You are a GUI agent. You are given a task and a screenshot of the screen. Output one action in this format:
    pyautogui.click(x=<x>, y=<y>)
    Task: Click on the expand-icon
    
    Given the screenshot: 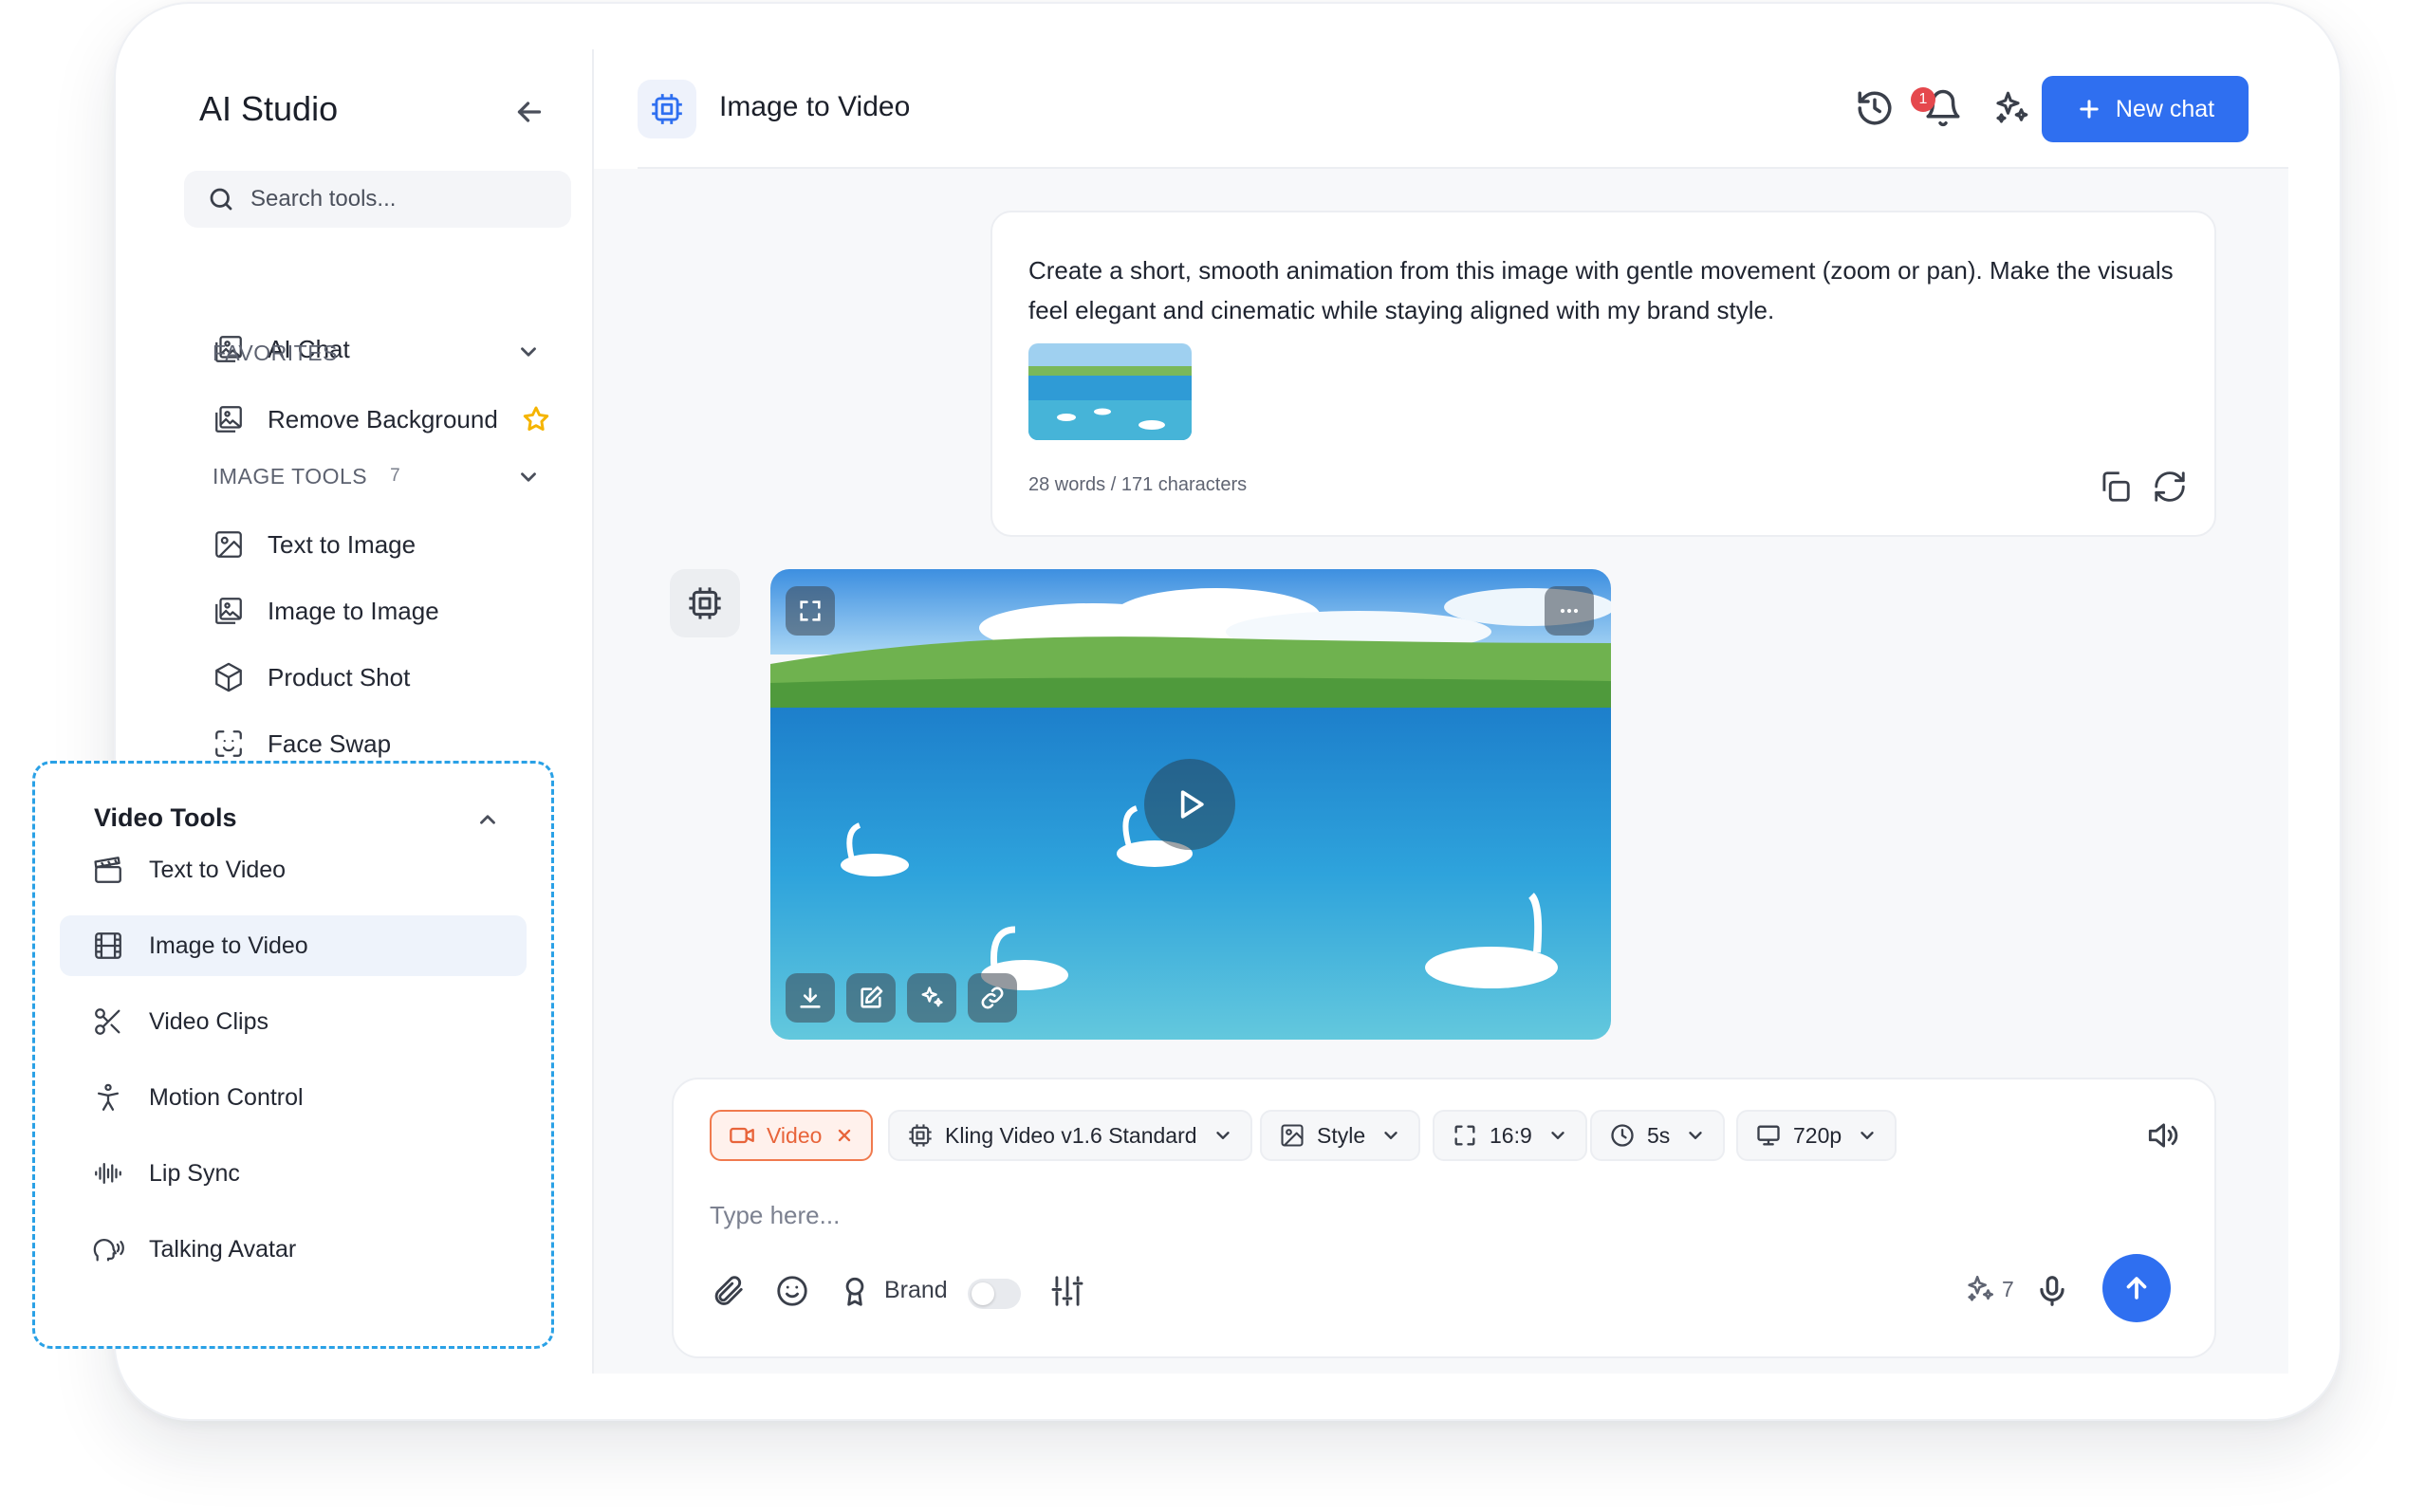 What is the action you would take?
    pyautogui.click(x=810, y=610)
    